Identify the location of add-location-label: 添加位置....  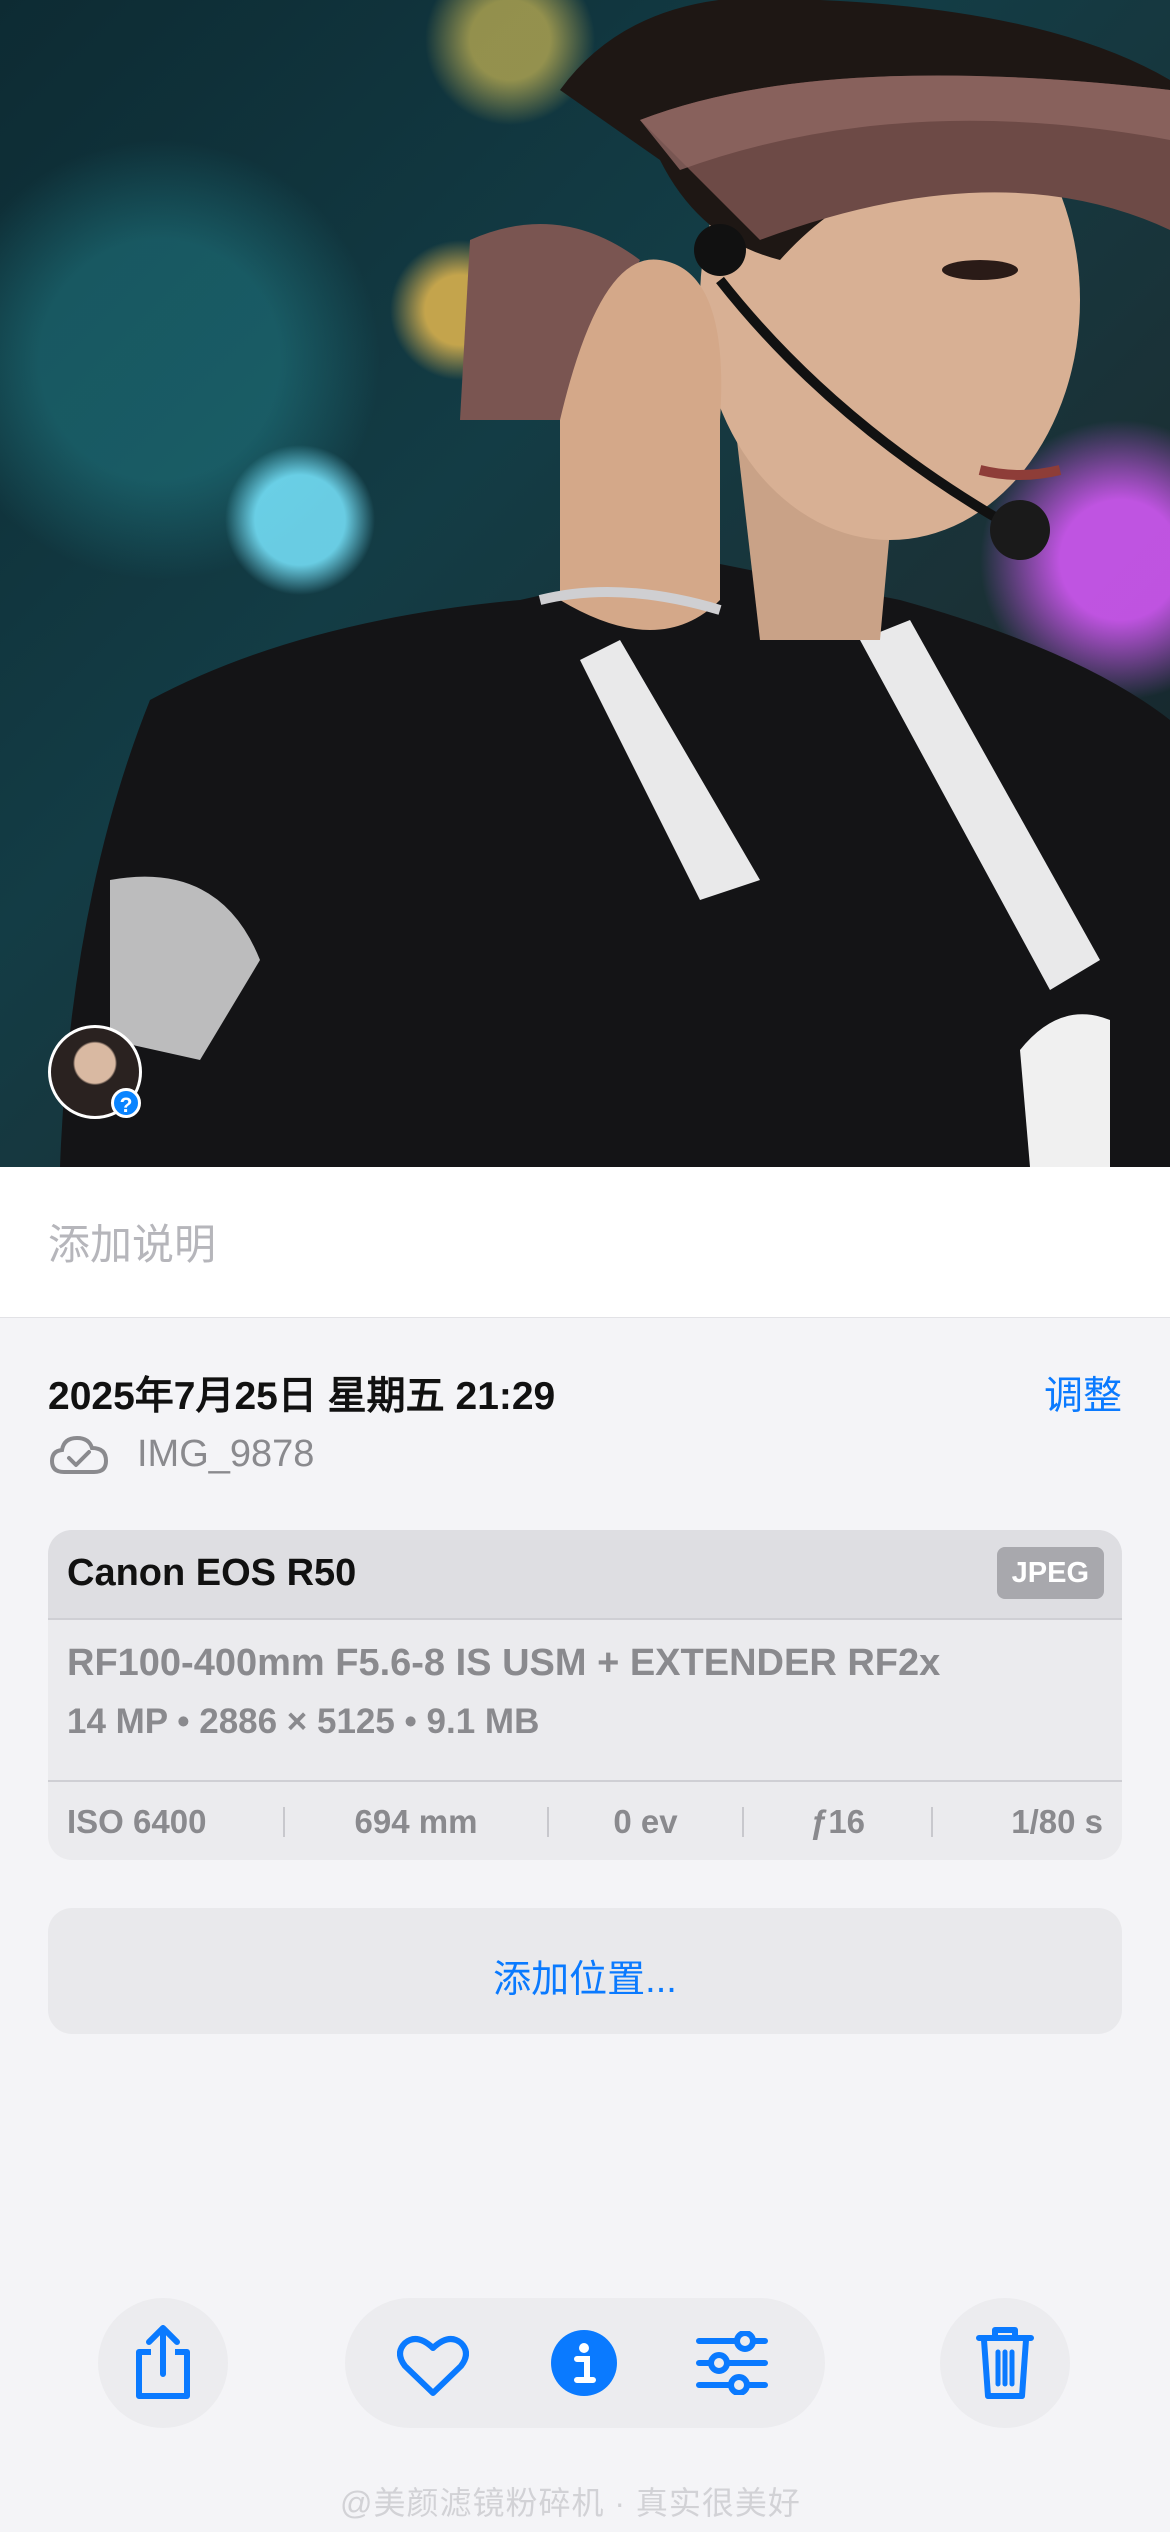
(585, 1980).